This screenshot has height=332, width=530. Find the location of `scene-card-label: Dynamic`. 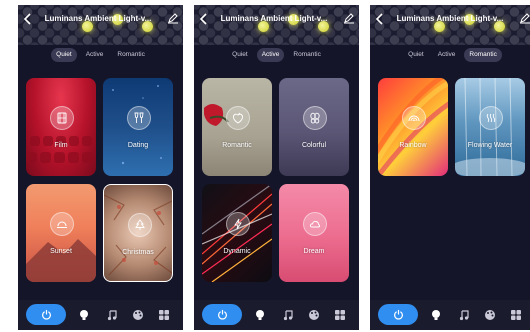

scene-card-label: Dynamic is located at coordinates (237, 251).